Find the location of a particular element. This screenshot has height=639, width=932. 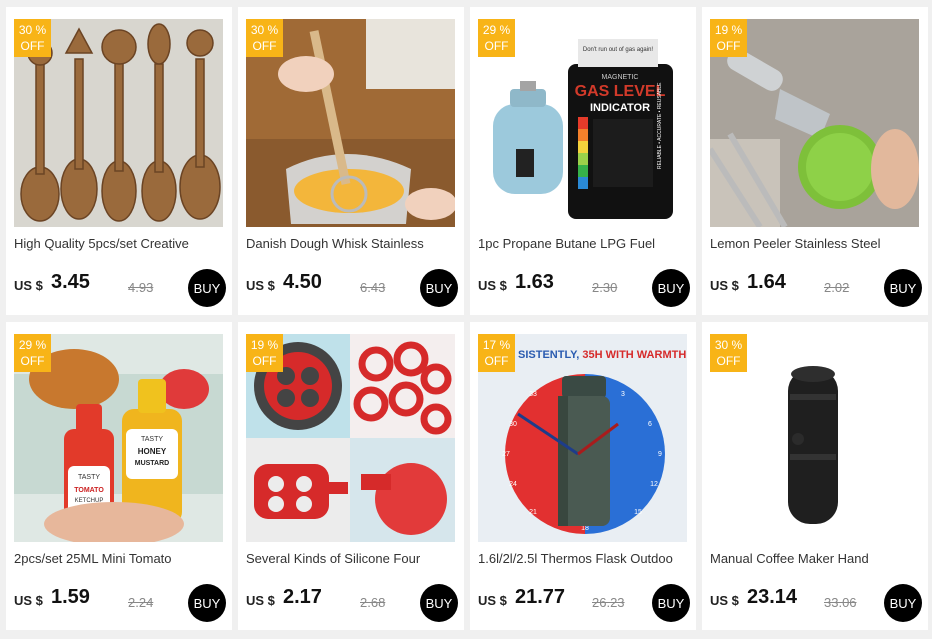

image-text: 18 is located at coordinates (585, 528).